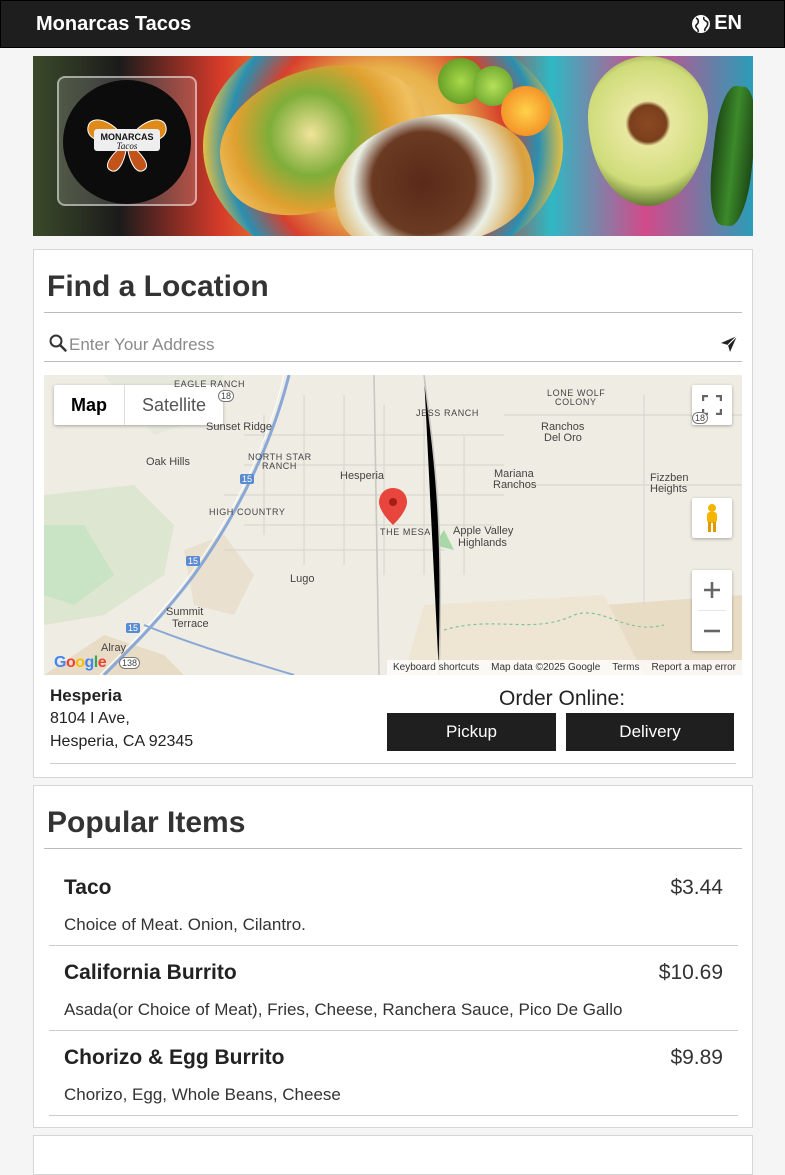 This screenshot has width=785, height=1175. What do you see at coordinates (729, 344) in the screenshot?
I see `locate-arrow-icon` at bounding box center [729, 344].